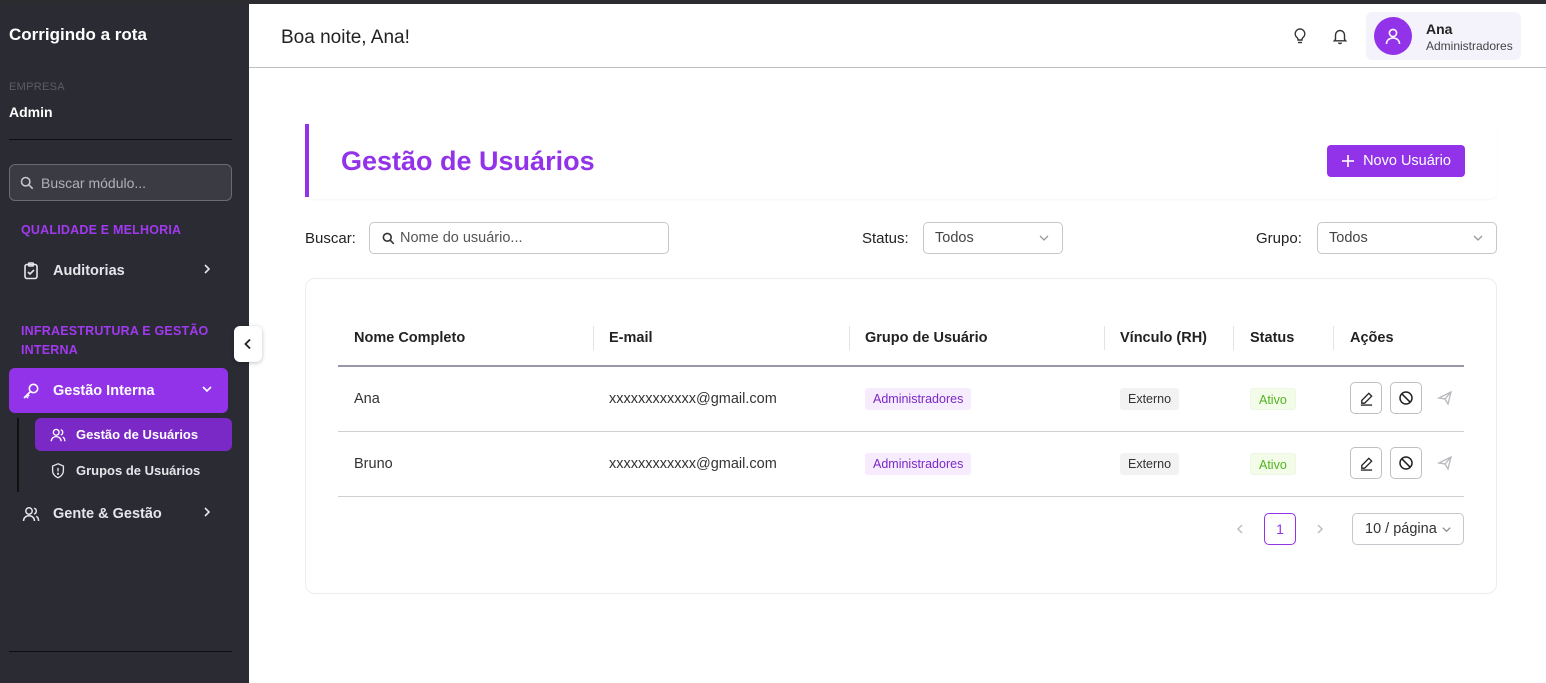 This screenshot has width=1546, height=683. Describe the element at coordinates (307, 160) in the screenshot. I see `accent-bar` at that location.